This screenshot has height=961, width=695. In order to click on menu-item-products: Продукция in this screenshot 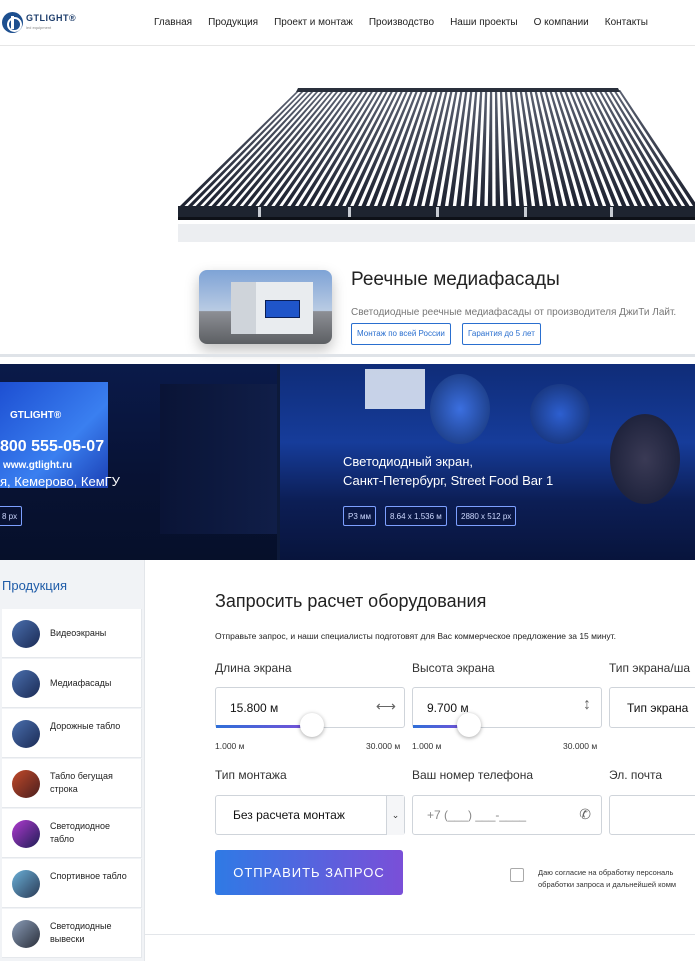, I will do `click(233, 22)`.